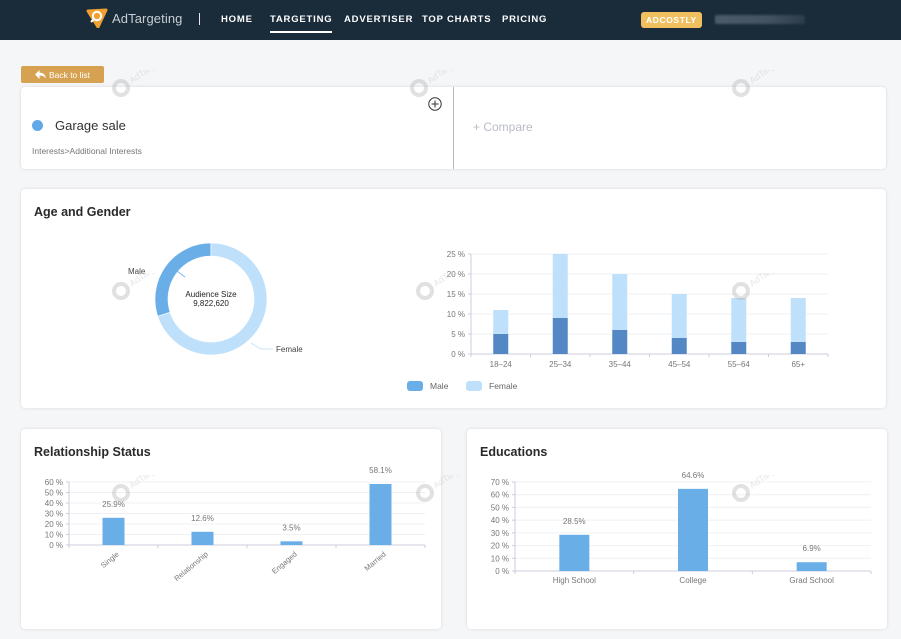 The width and height of the screenshot is (901, 639). I want to click on education-xtick-label: College, so click(693, 580).